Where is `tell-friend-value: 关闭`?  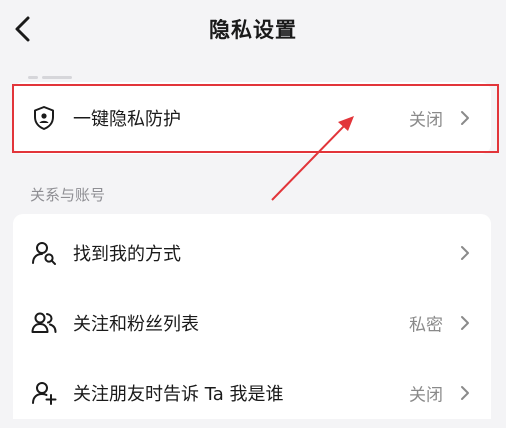 tell-friend-value: 关闭 is located at coordinates (426, 395).